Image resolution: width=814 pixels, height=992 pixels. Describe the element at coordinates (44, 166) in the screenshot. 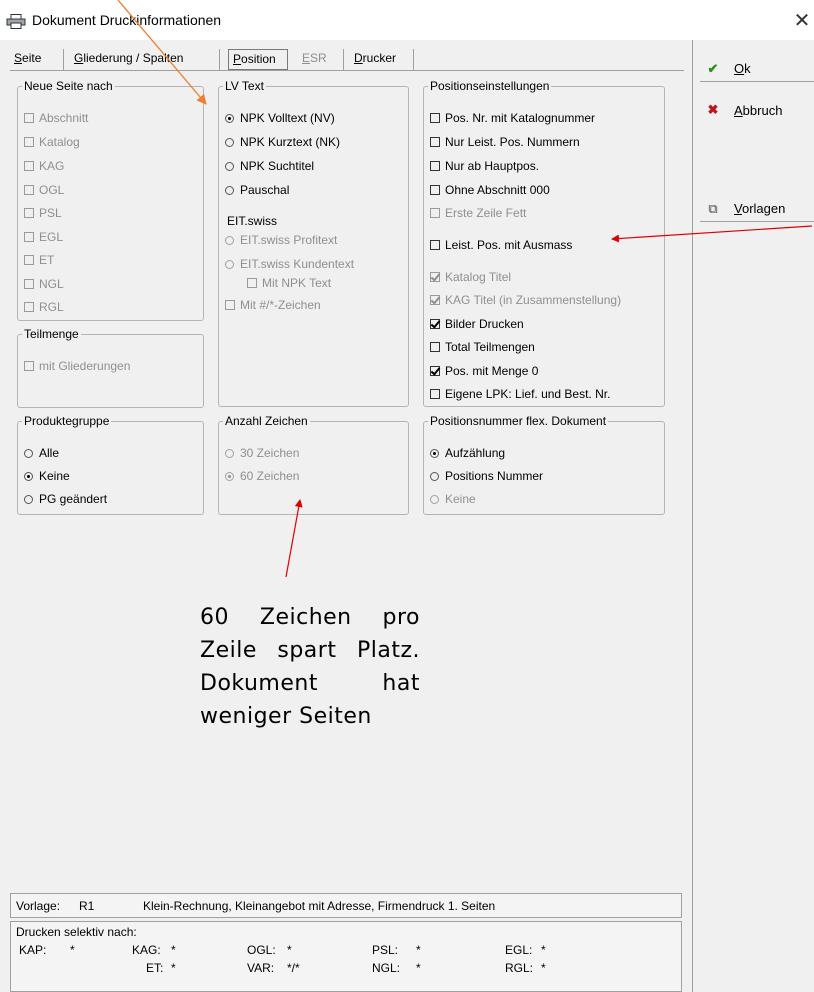

I see `checkbox-kag: KAG` at that location.